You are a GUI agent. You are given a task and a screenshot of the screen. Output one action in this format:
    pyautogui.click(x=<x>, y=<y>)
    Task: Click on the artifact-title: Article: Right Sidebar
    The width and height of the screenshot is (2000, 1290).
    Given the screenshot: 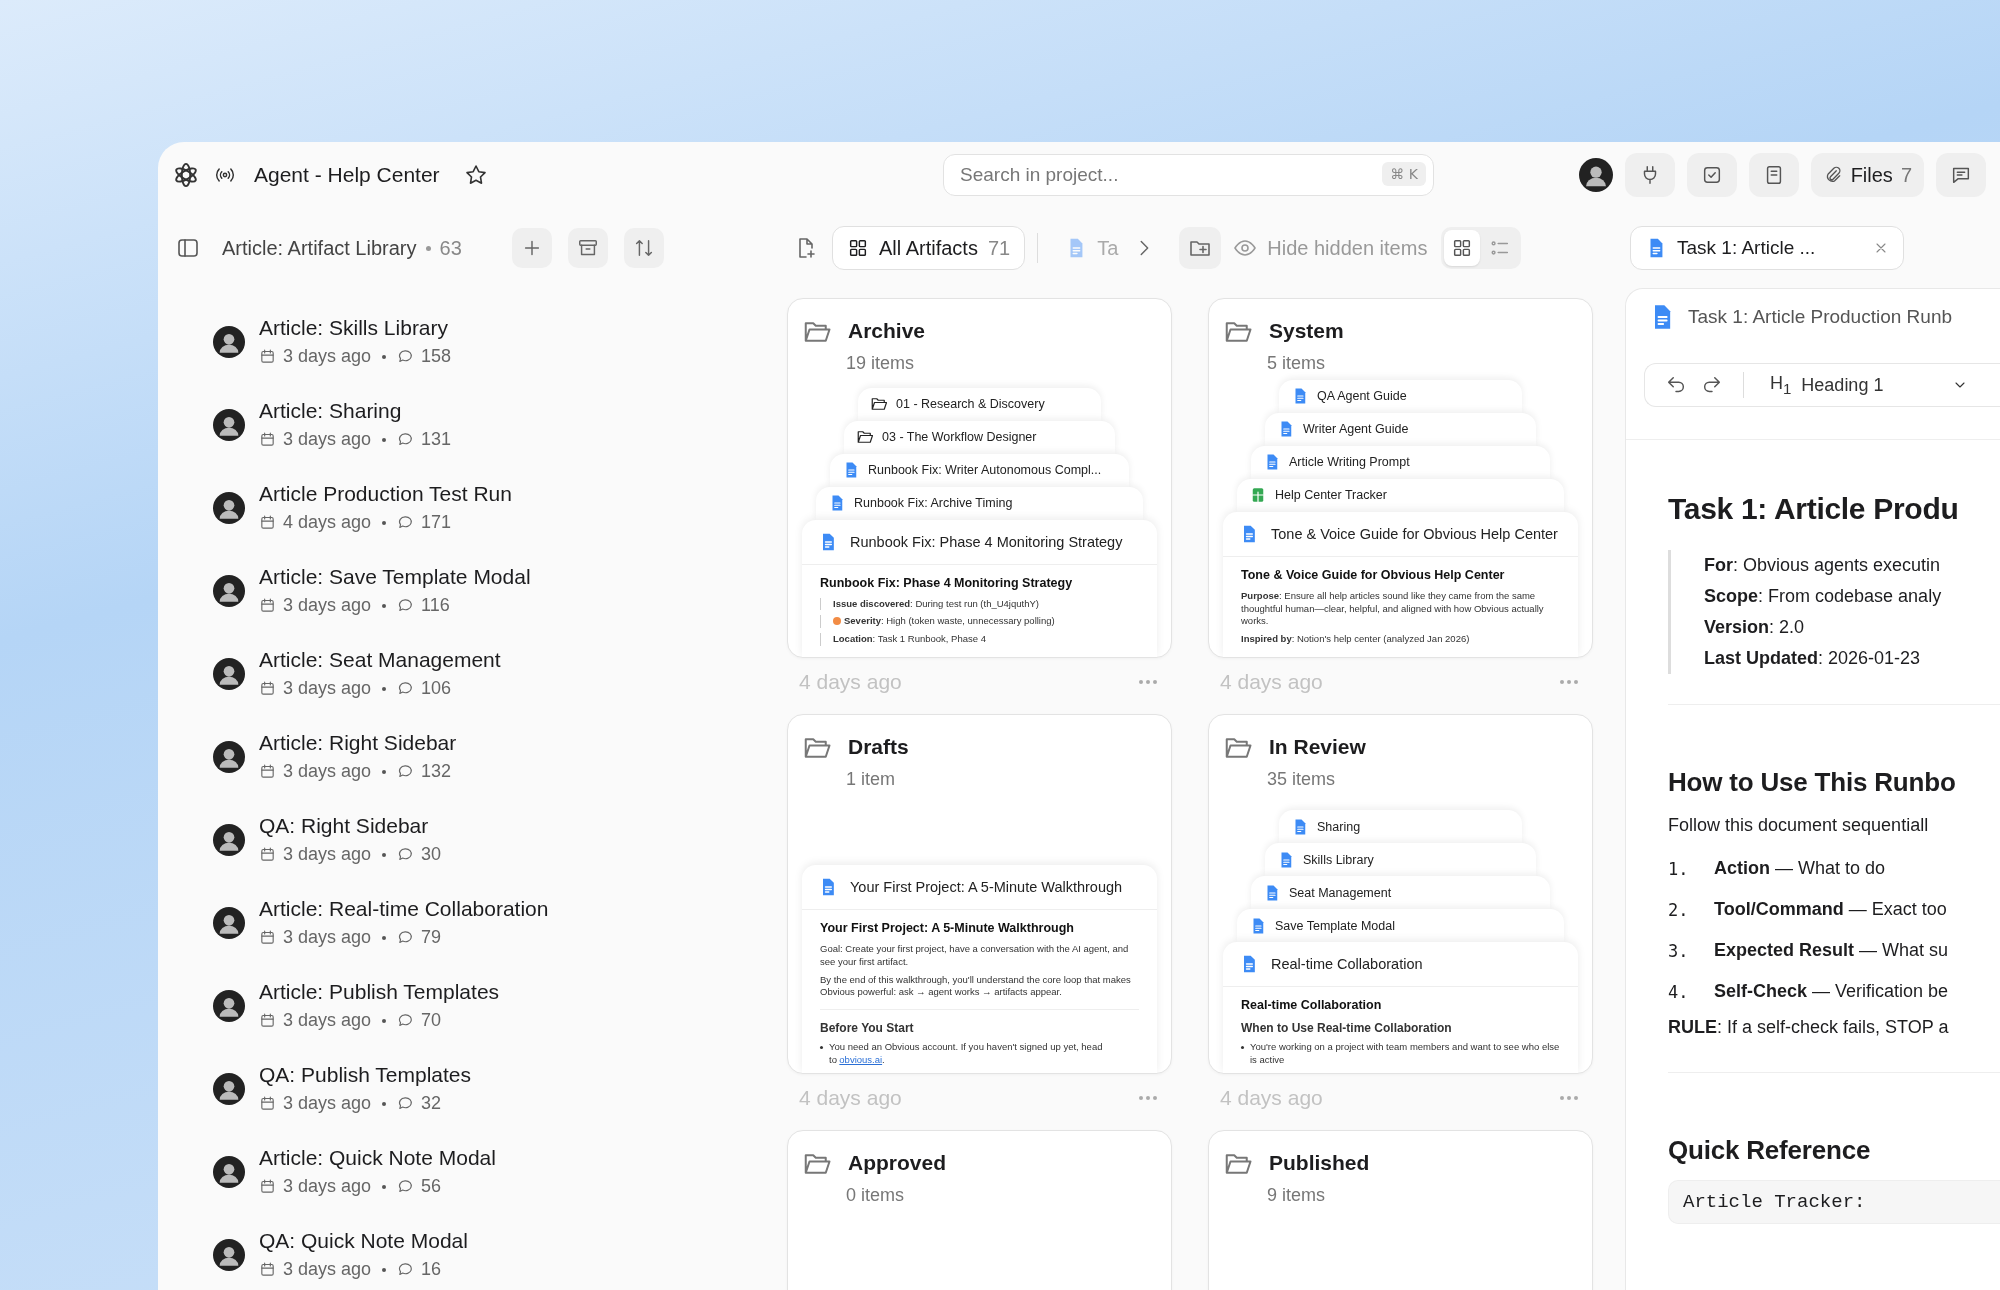 What is the action you would take?
    pyautogui.click(x=358, y=743)
    